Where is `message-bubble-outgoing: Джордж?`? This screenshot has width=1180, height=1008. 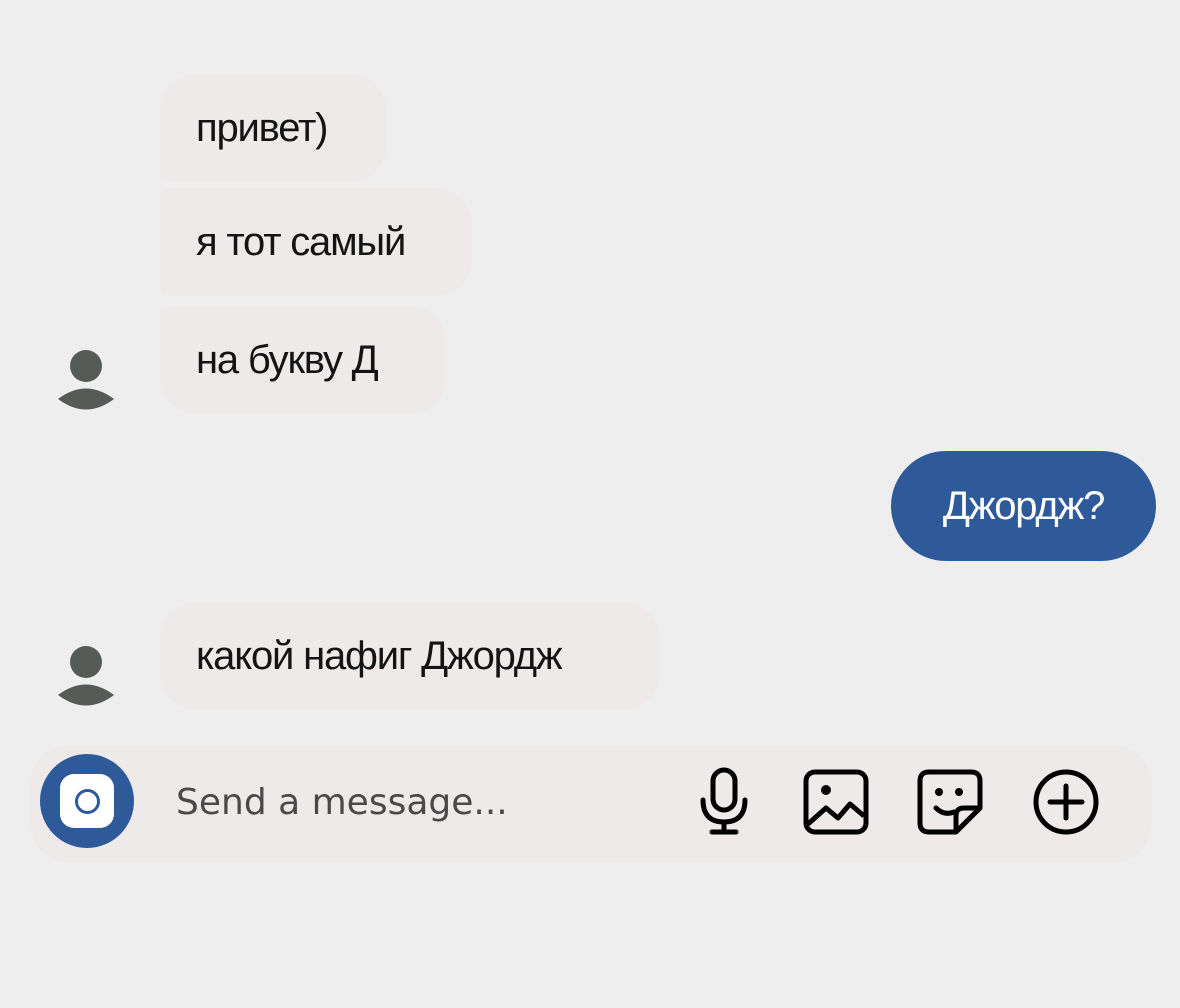 message-bubble-outgoing: Джордж? is located at coordinates (1023, 506).